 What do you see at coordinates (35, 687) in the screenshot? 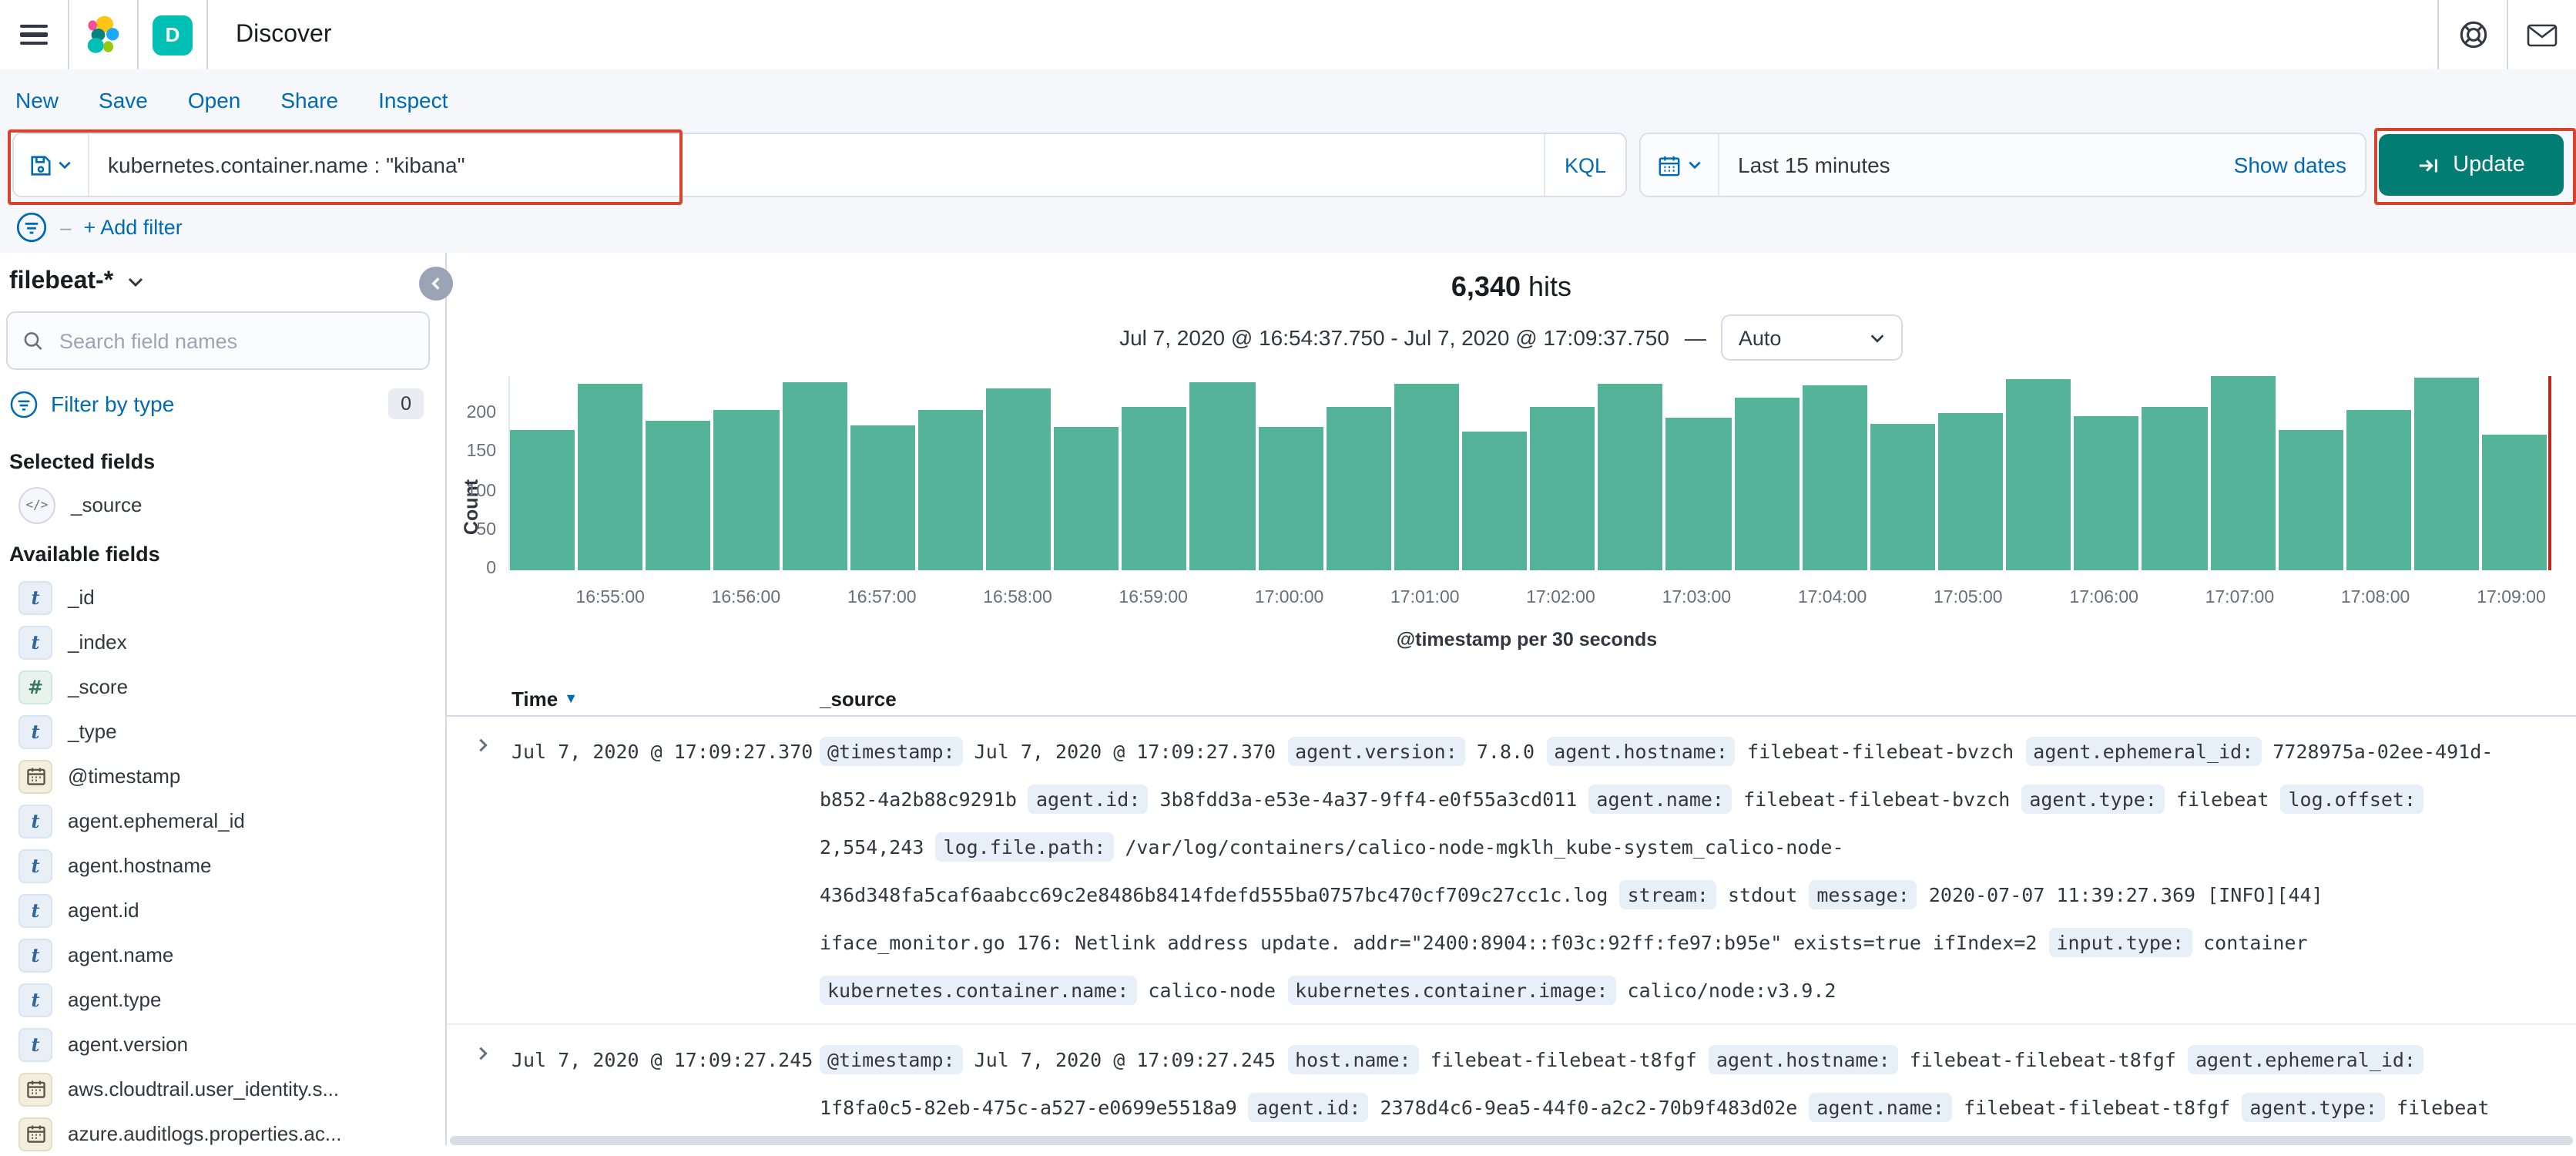
I see `number-field-icon: #` at bounding box center [35, 687].